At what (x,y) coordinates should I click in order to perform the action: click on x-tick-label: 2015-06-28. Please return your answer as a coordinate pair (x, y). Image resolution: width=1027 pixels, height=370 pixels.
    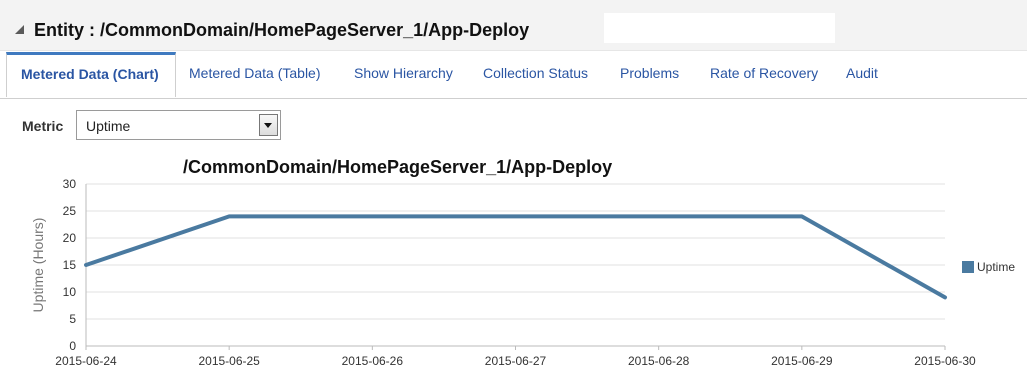
    Looking at the image, I should click on (659, 361).